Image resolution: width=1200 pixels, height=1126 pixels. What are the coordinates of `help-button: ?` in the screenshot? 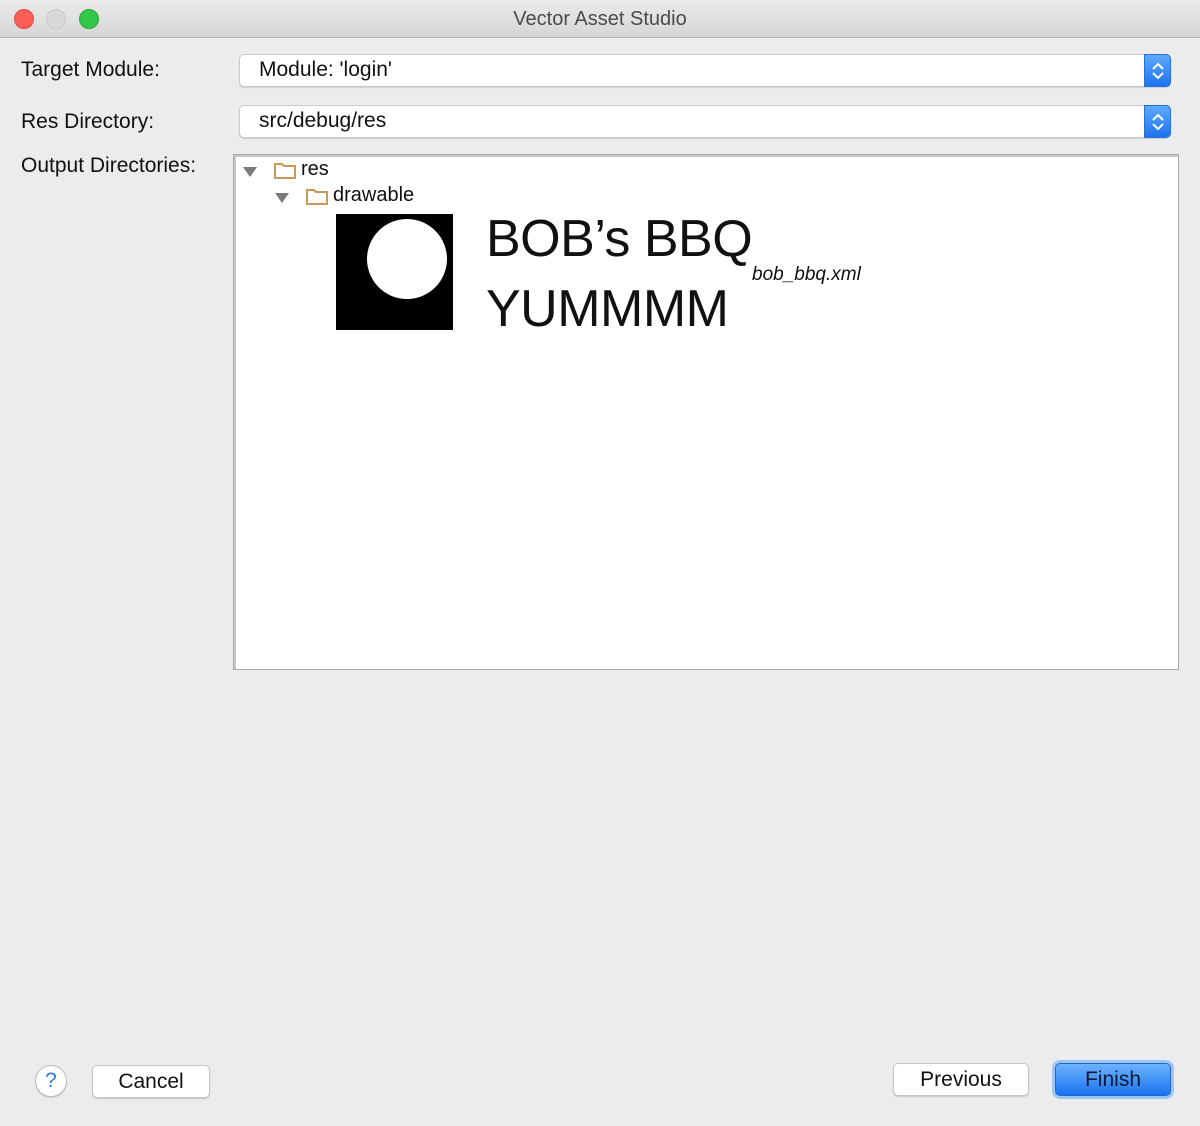 It's located at (51, 1081).